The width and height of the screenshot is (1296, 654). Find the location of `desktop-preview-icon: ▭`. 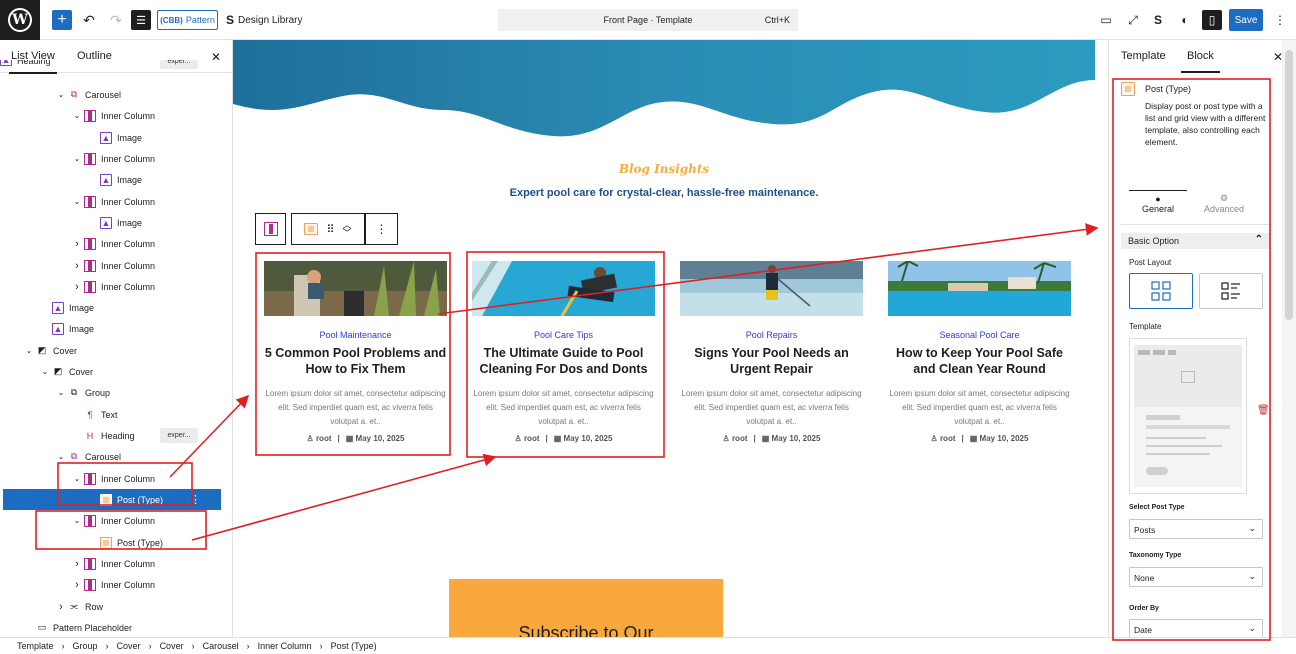

desktop-preview-icon: ▭ is located at coordinates (1106, 20).